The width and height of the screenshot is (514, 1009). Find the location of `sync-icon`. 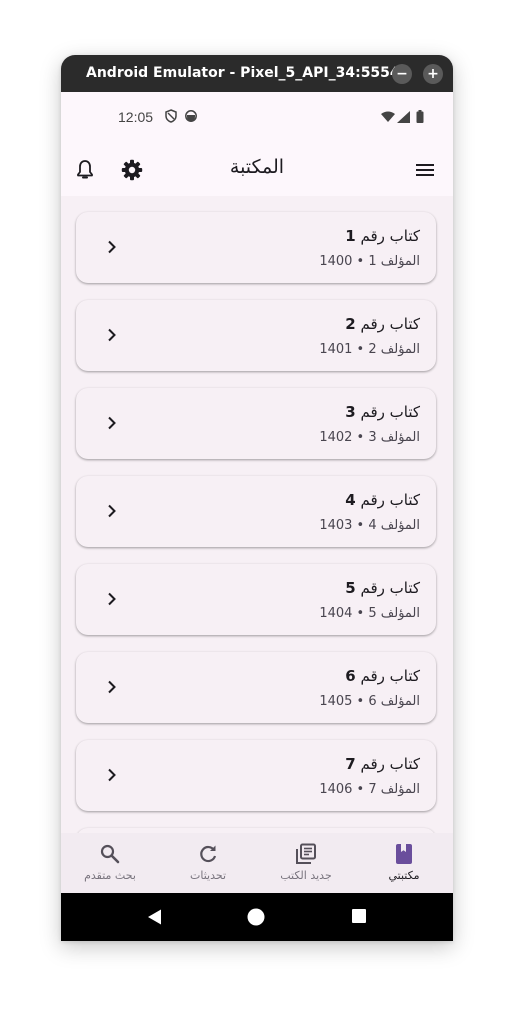

sync-icon is located at coordinates (191, 116).